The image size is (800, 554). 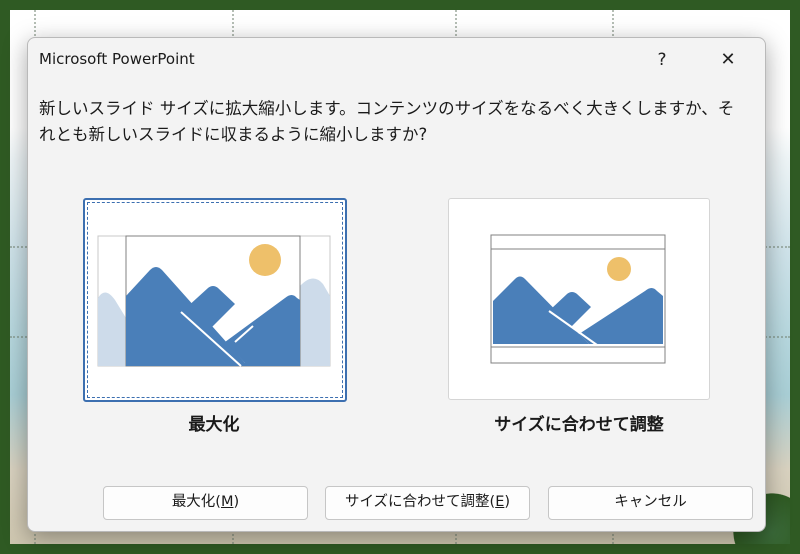 I want to click on maximize-button: 最大化(M), so click(x=205, y=503).